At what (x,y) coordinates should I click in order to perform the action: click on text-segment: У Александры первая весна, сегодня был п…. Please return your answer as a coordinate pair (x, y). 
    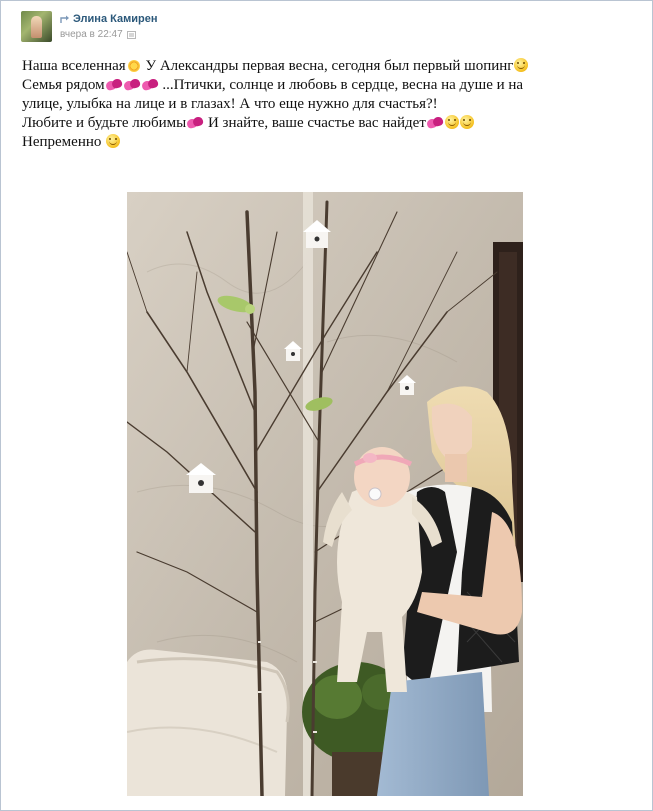
    Looking at the image, I should click on (329, 66).